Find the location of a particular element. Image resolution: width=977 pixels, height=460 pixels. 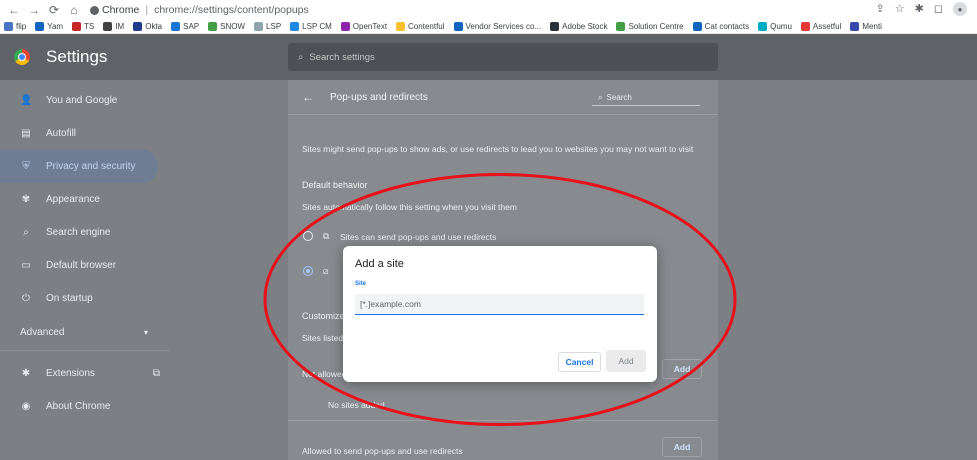

sidebar-item-appearance: ✾ Appearance is located at coordinates (85, 199).